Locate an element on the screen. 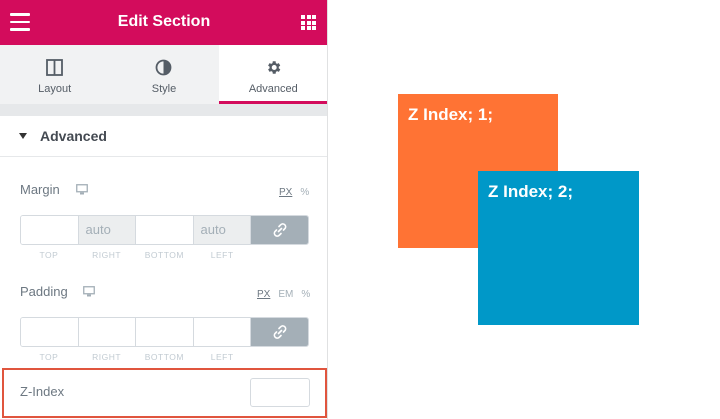 The image size is (720, 419). unit-em: EM is located at coordinates (285, 294).